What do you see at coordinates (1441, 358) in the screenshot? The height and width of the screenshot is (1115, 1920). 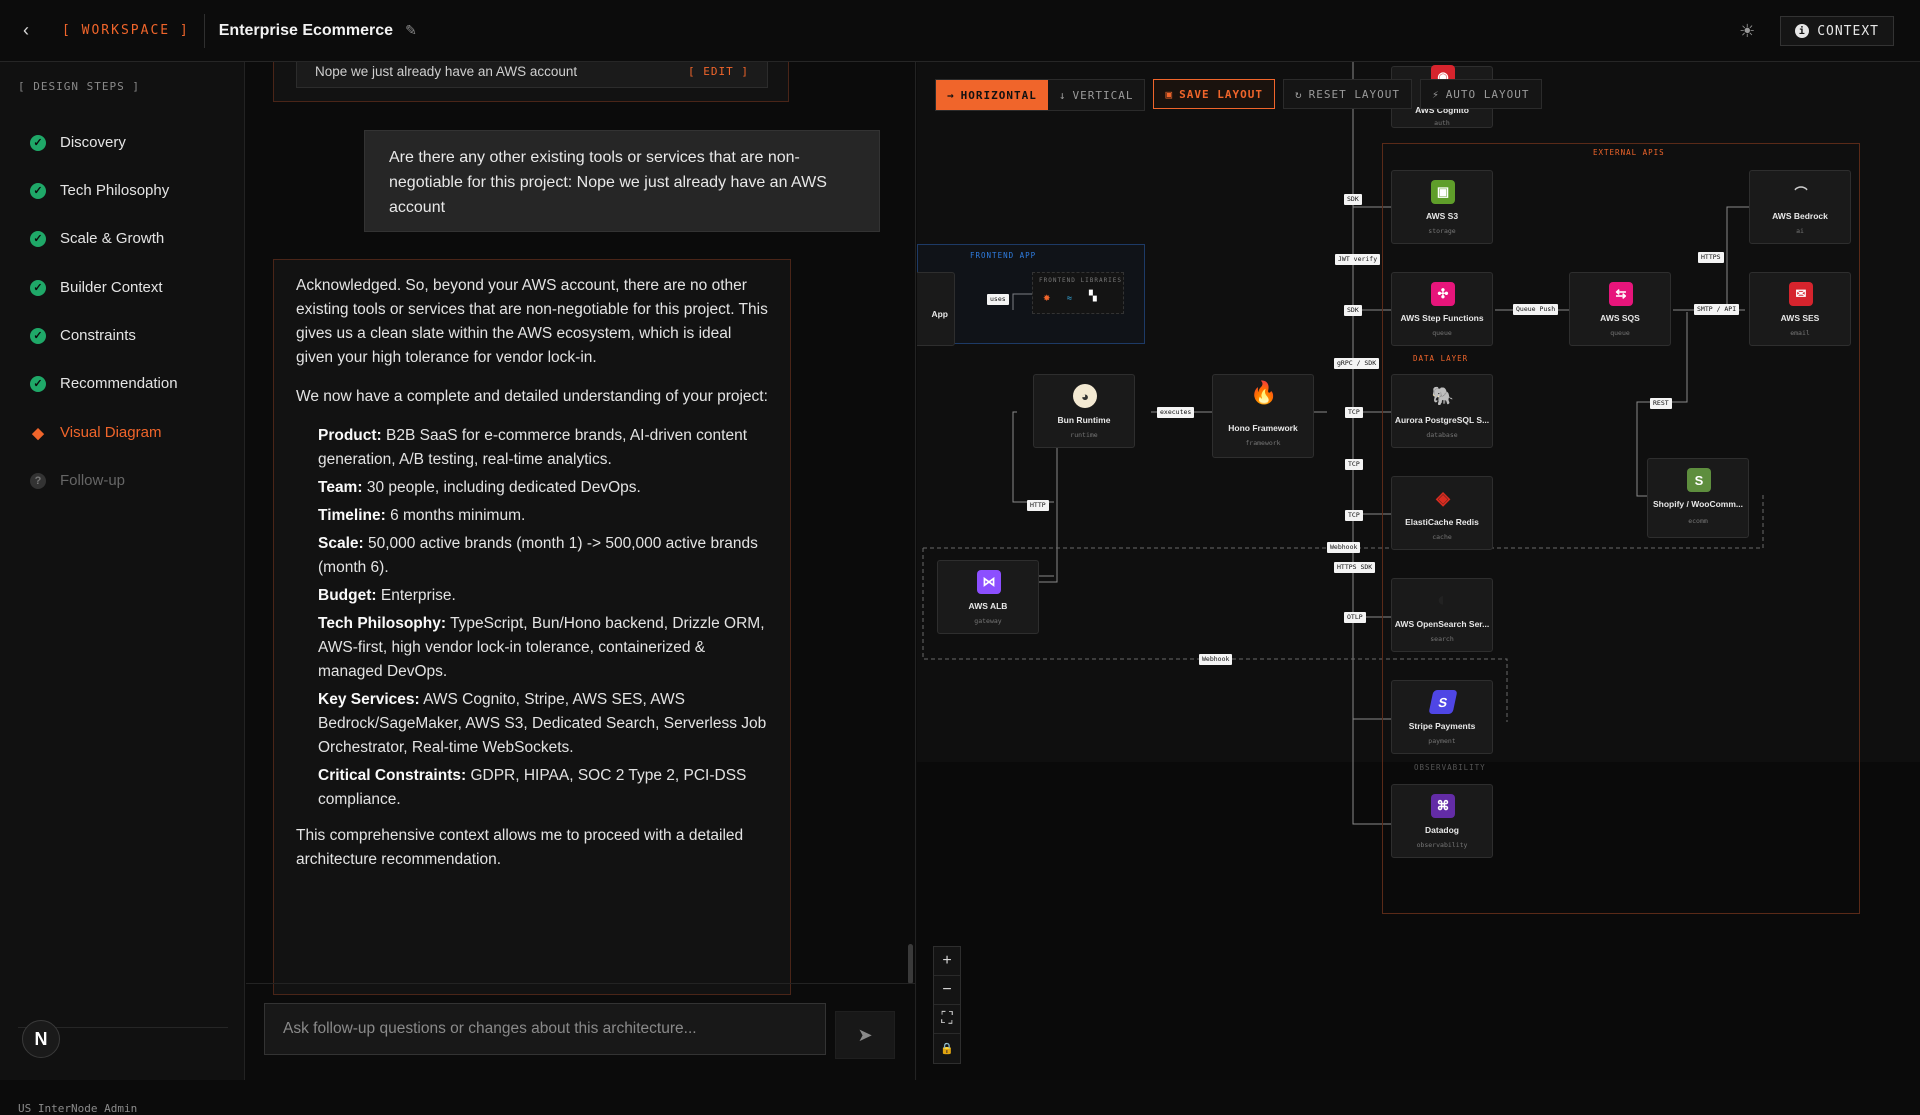 I see `data-layer-title: DATA LAYER` at bounding box center [1441, 358].